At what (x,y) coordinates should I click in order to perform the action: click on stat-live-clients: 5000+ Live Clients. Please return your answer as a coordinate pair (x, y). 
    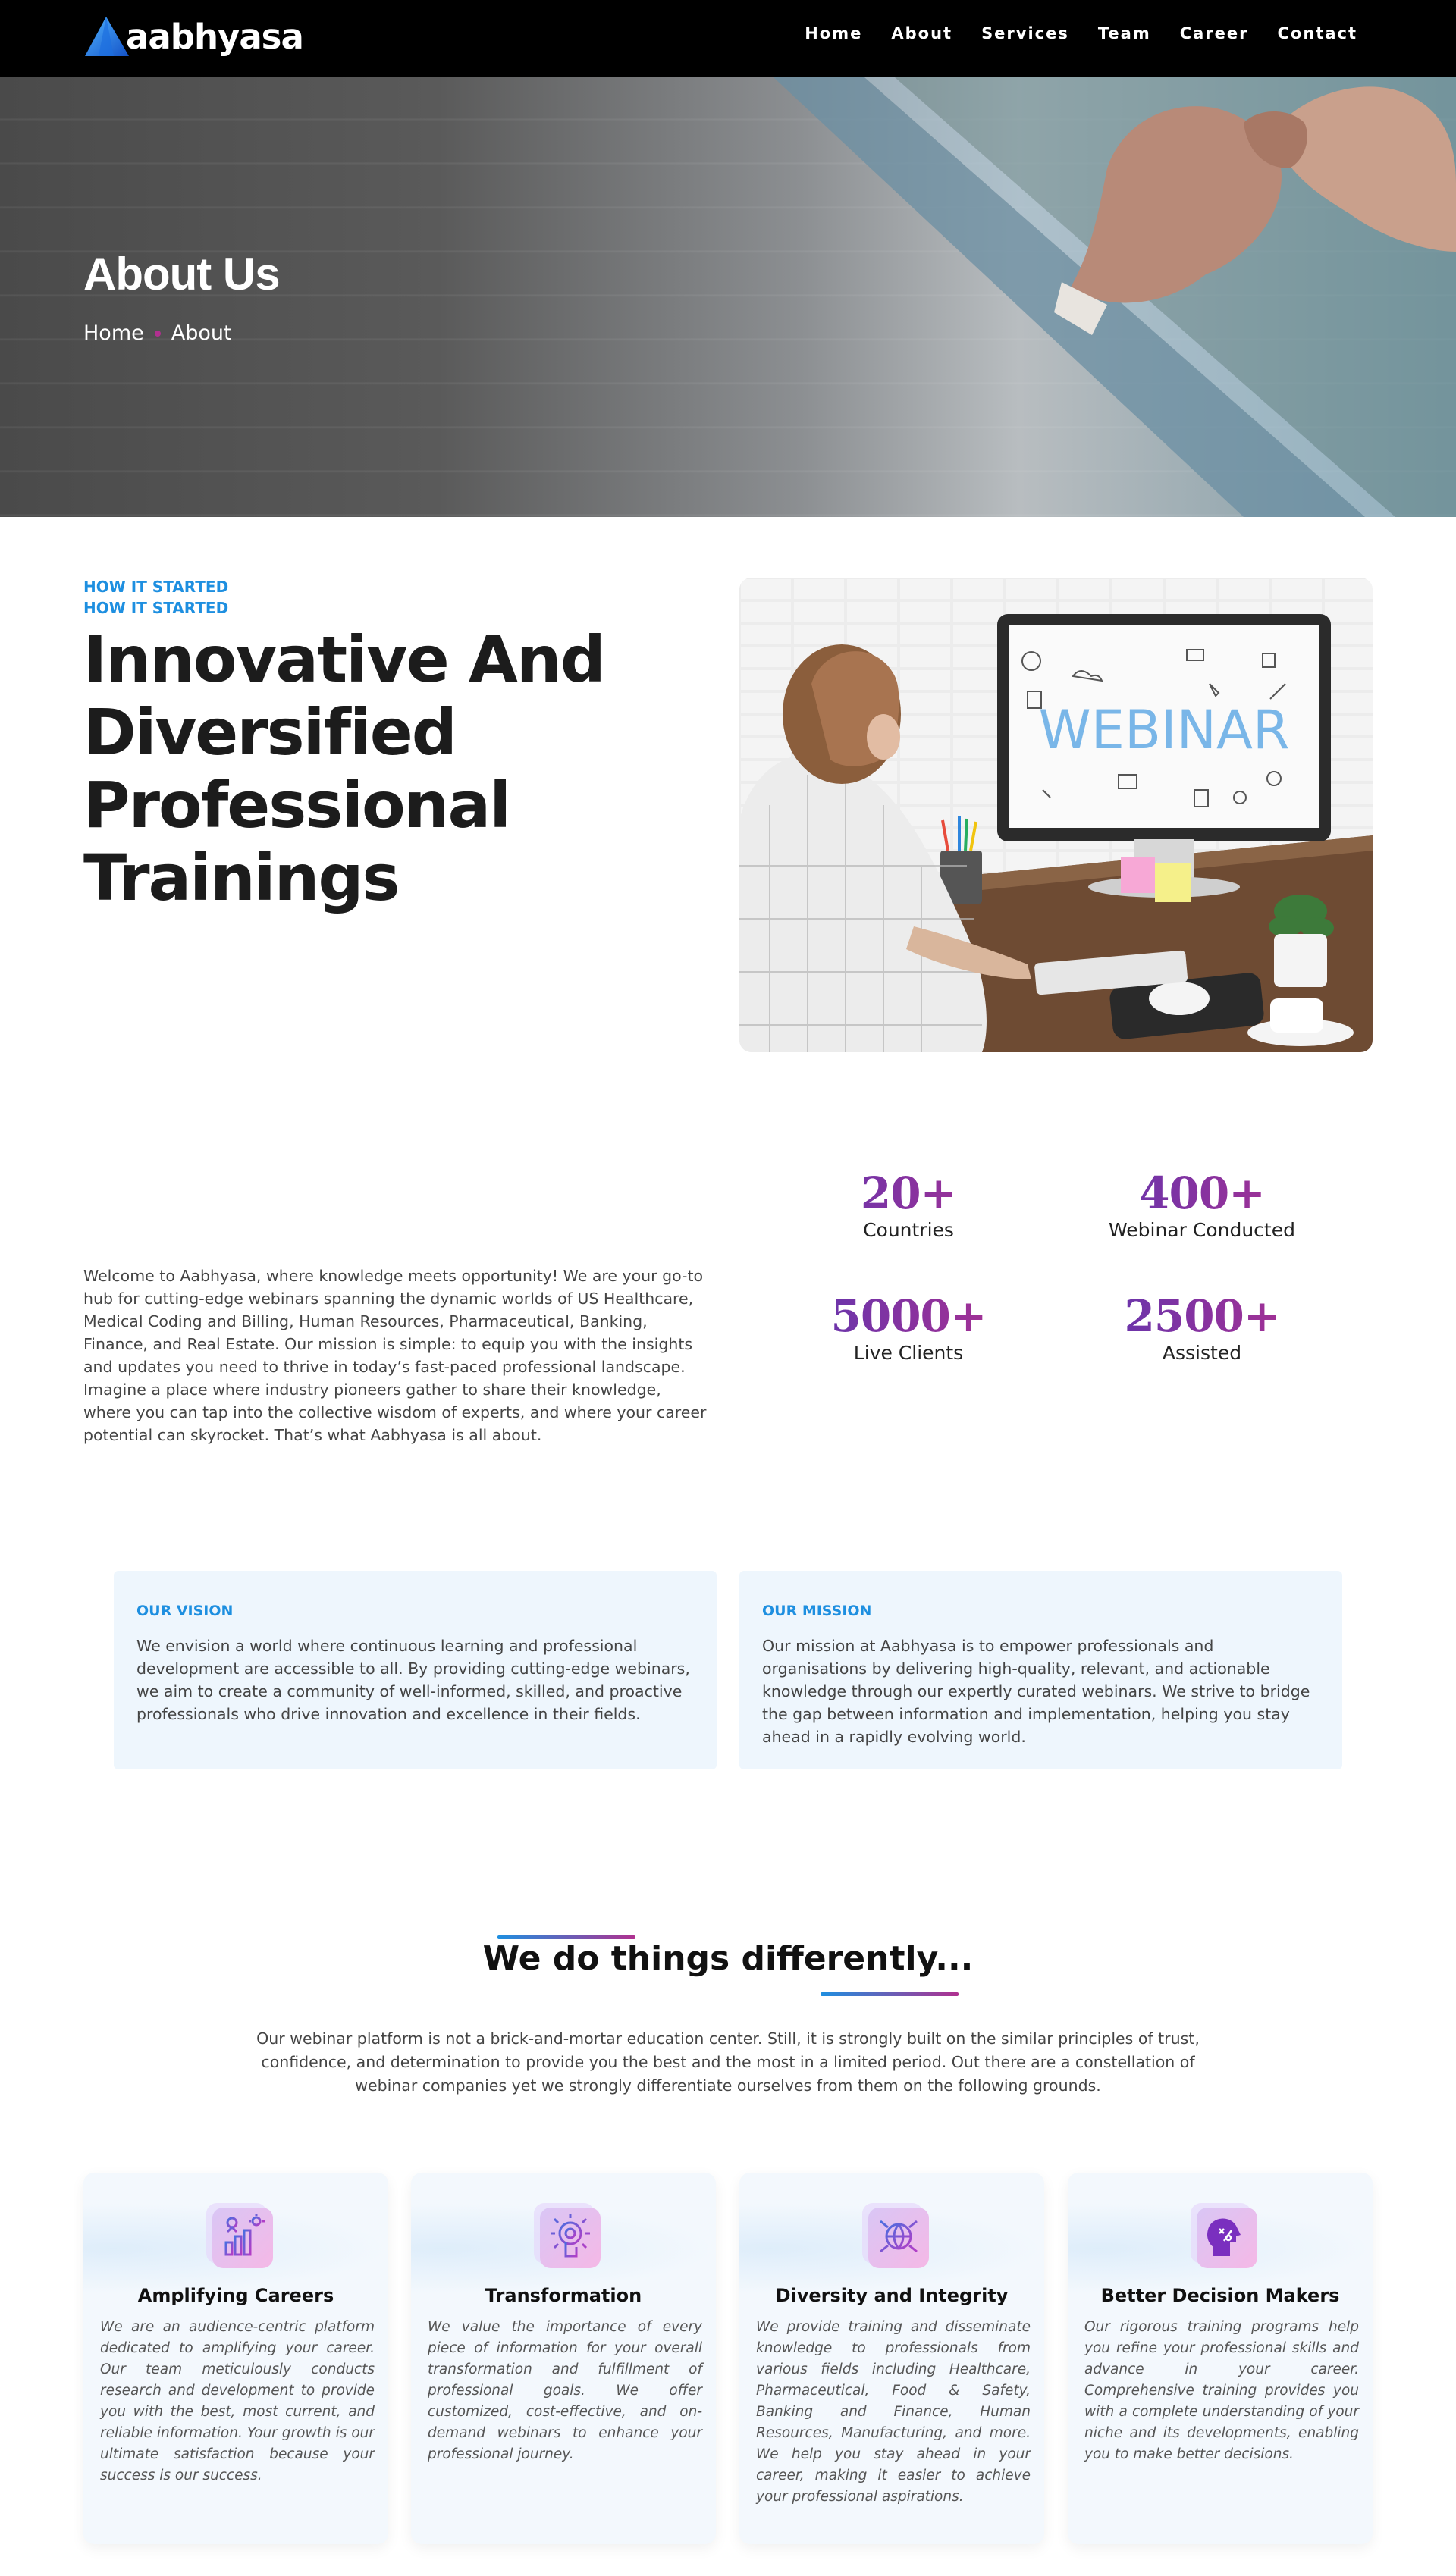
    Looking at the image, I should click on (908, 1327).